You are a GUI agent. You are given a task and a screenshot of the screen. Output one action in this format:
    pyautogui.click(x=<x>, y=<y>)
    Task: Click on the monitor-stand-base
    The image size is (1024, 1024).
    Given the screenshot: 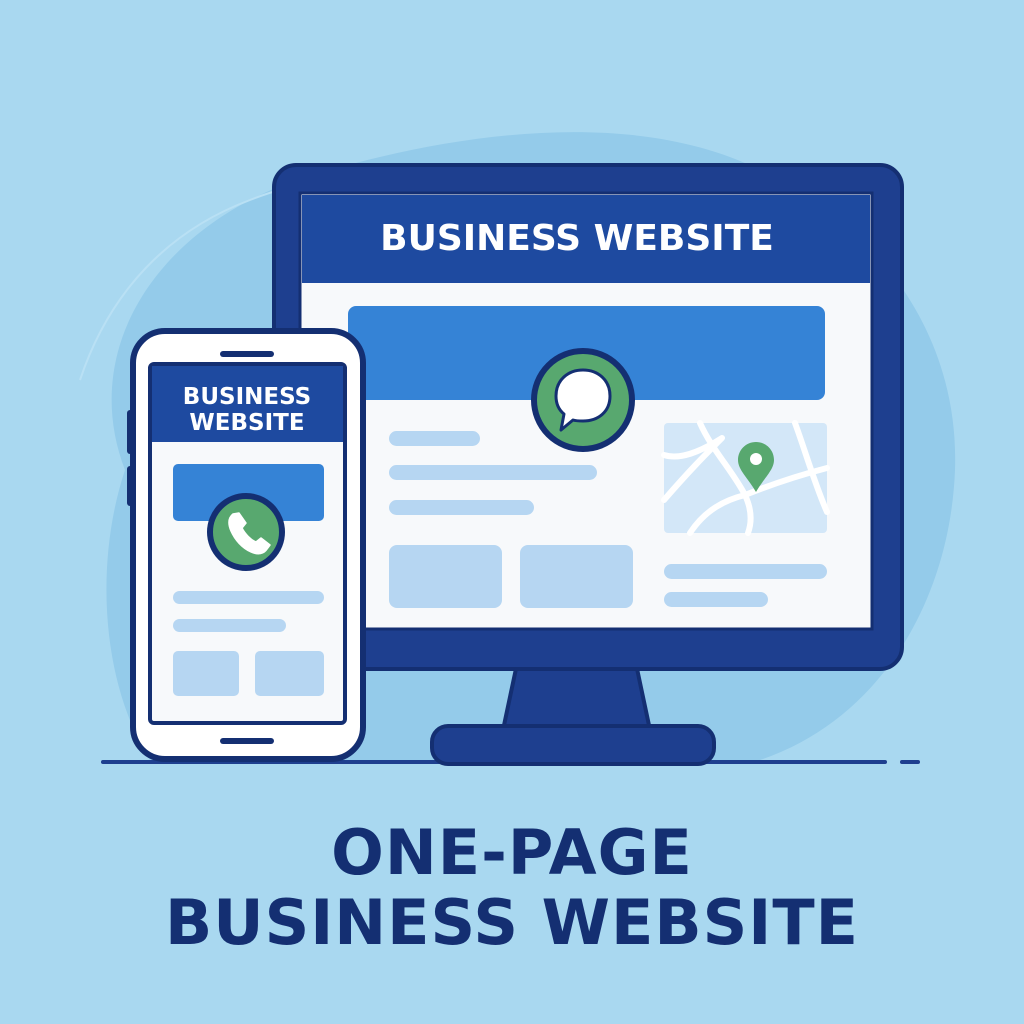 What is the action you would take?
    pyautogui.click(x=573, y=745)
    